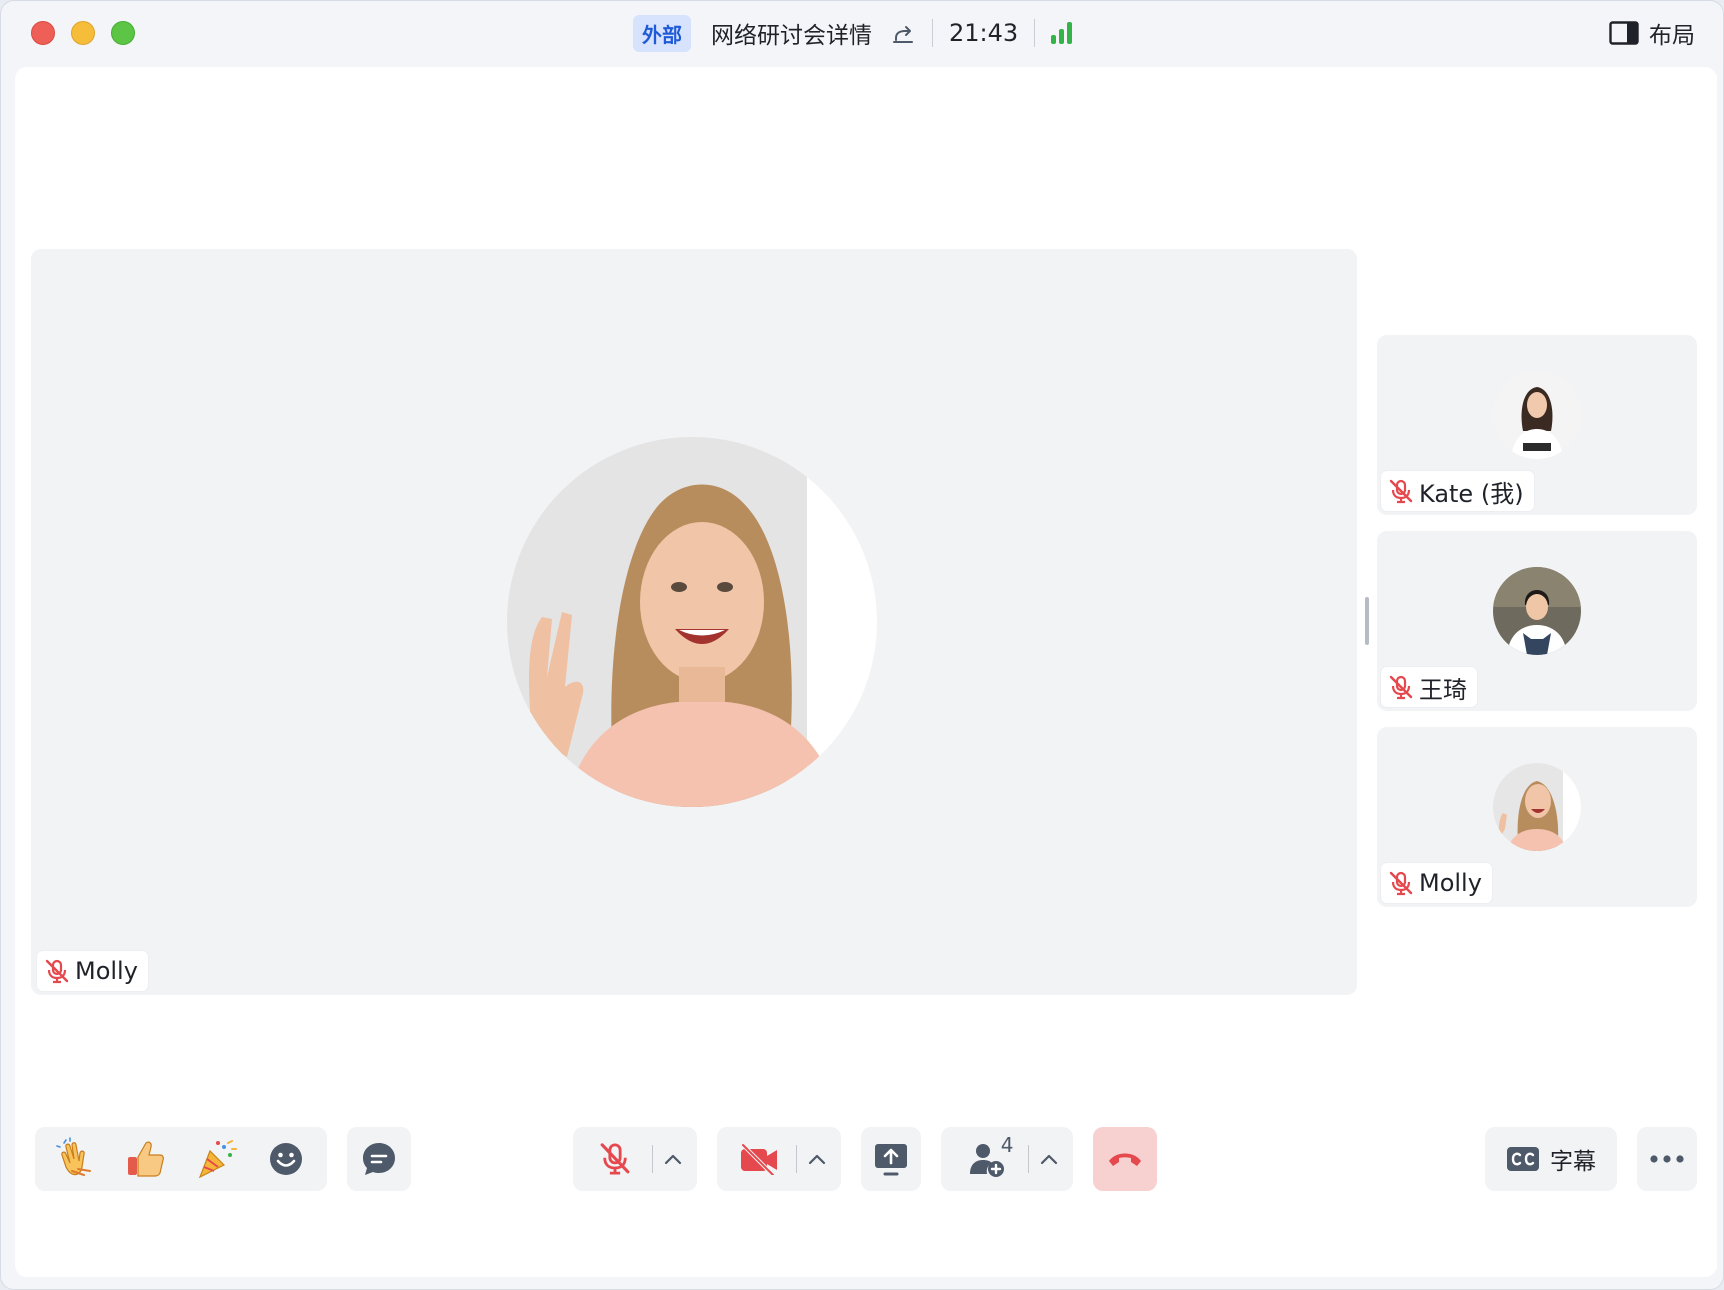  I want to click on participants-options-button, so click(1049, 1159).